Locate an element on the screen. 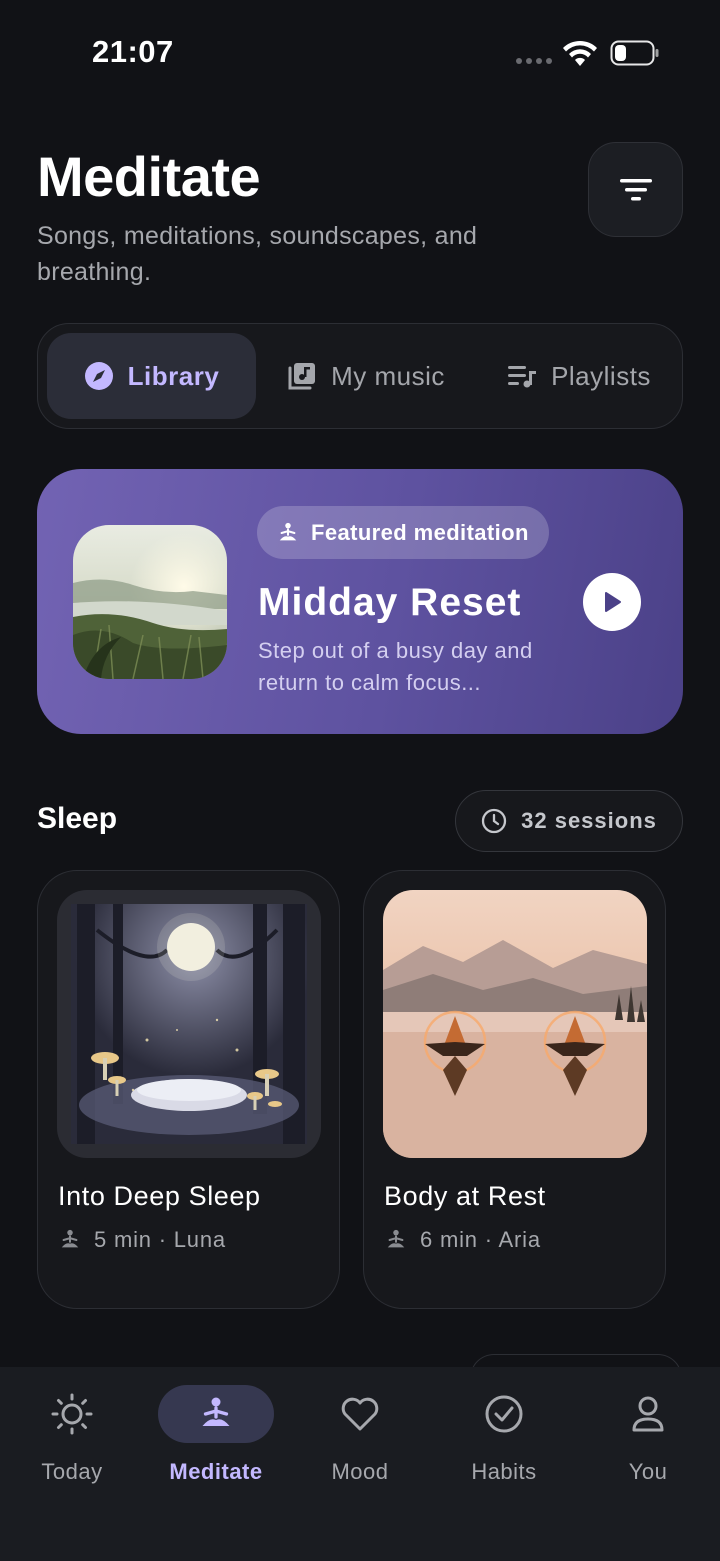 This screenshot has width=720, height=1561. sun-icon is located at coordinates (72, 1414).